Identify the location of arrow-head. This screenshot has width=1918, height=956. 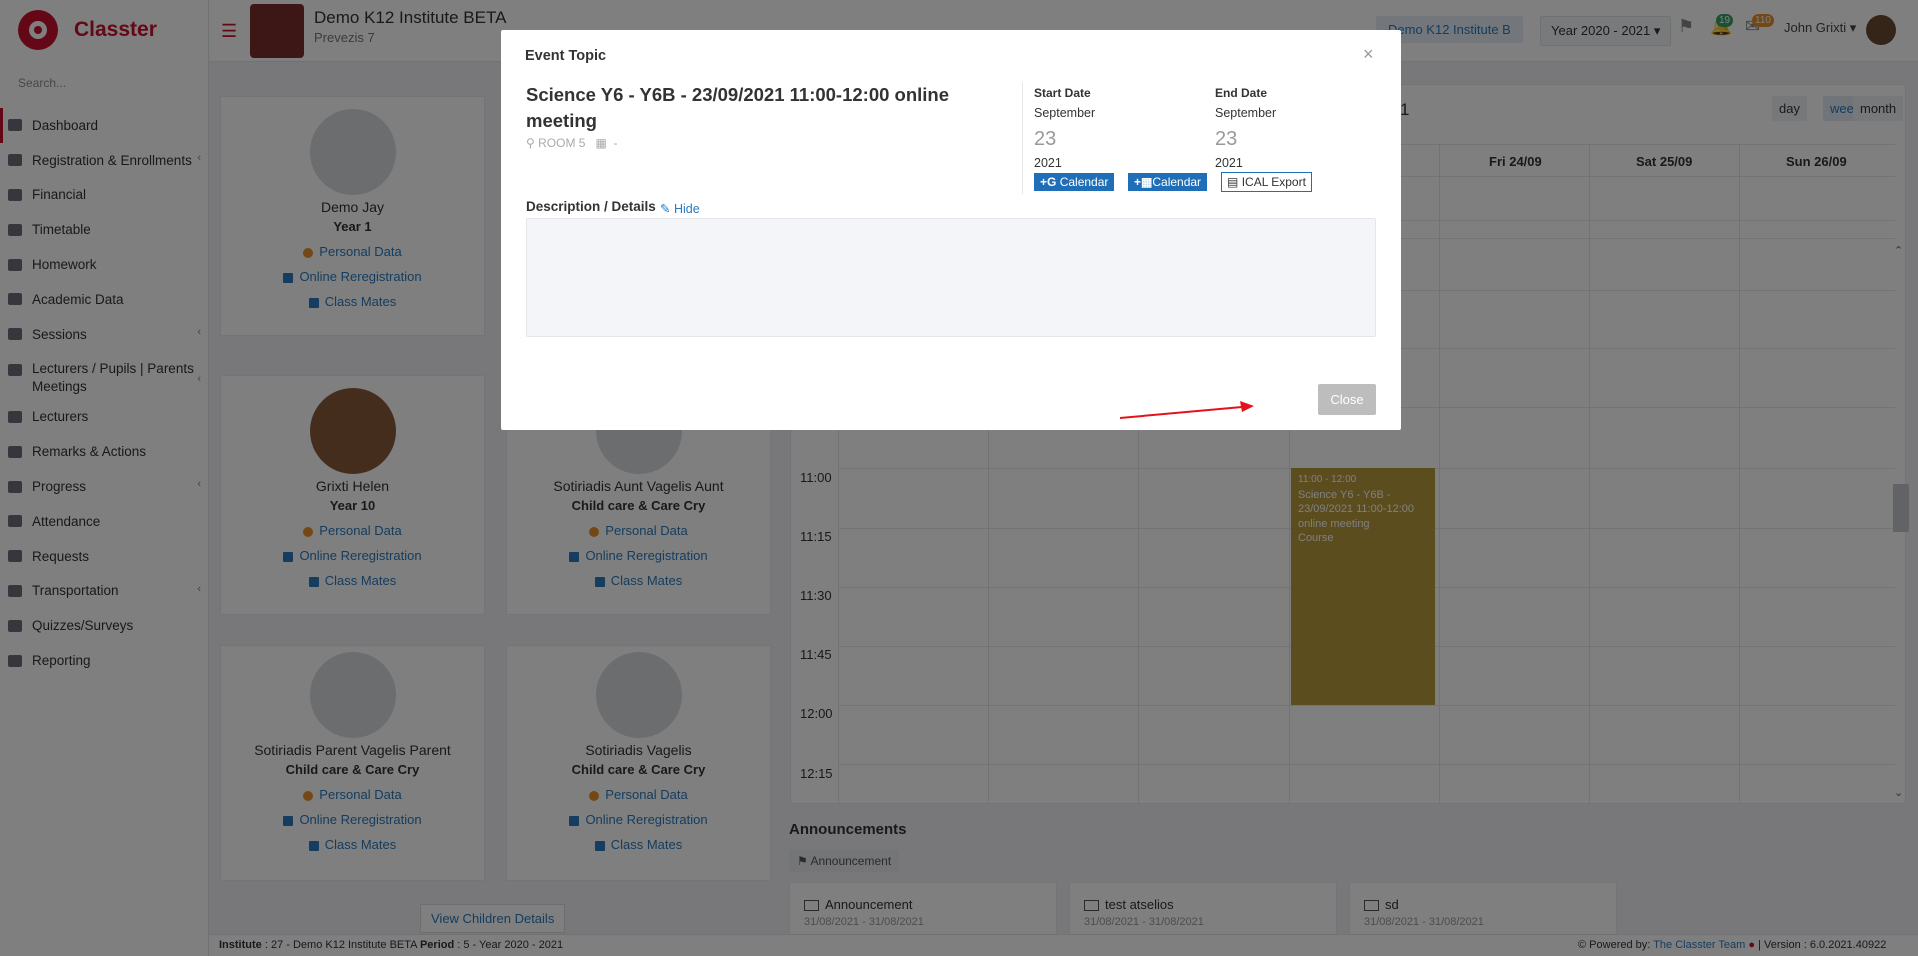
(1247, 406).